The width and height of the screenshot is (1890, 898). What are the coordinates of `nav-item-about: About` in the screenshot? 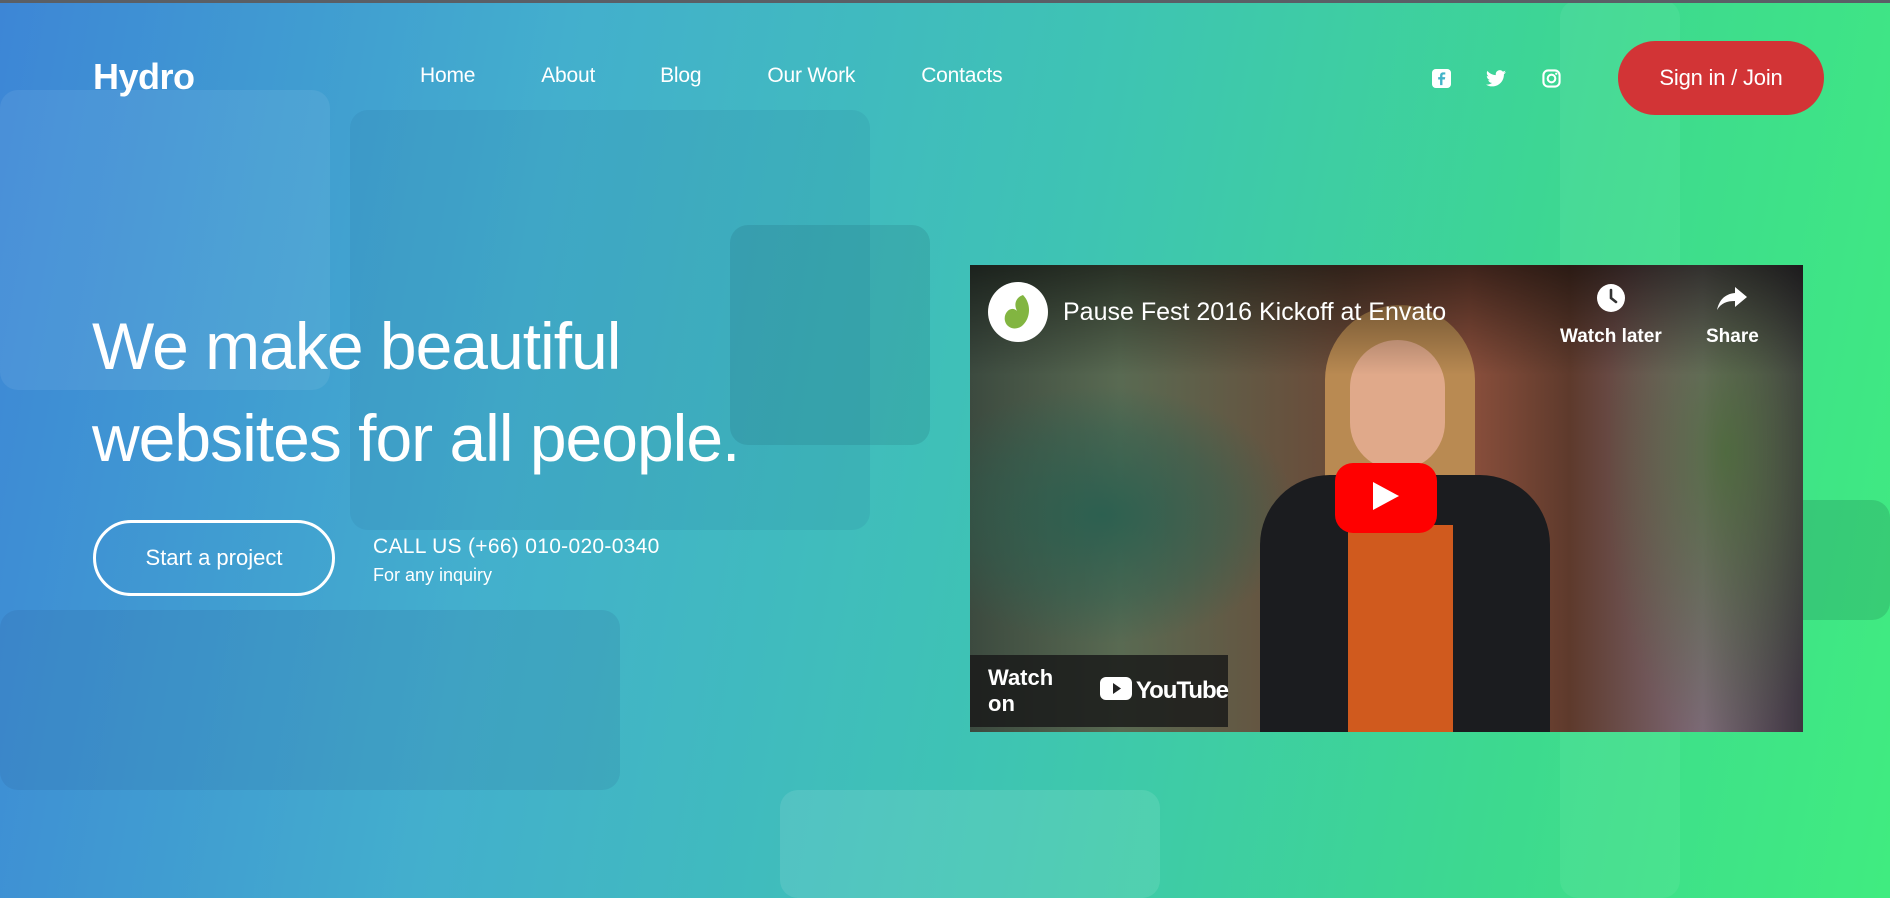 It's located at (568, 76).